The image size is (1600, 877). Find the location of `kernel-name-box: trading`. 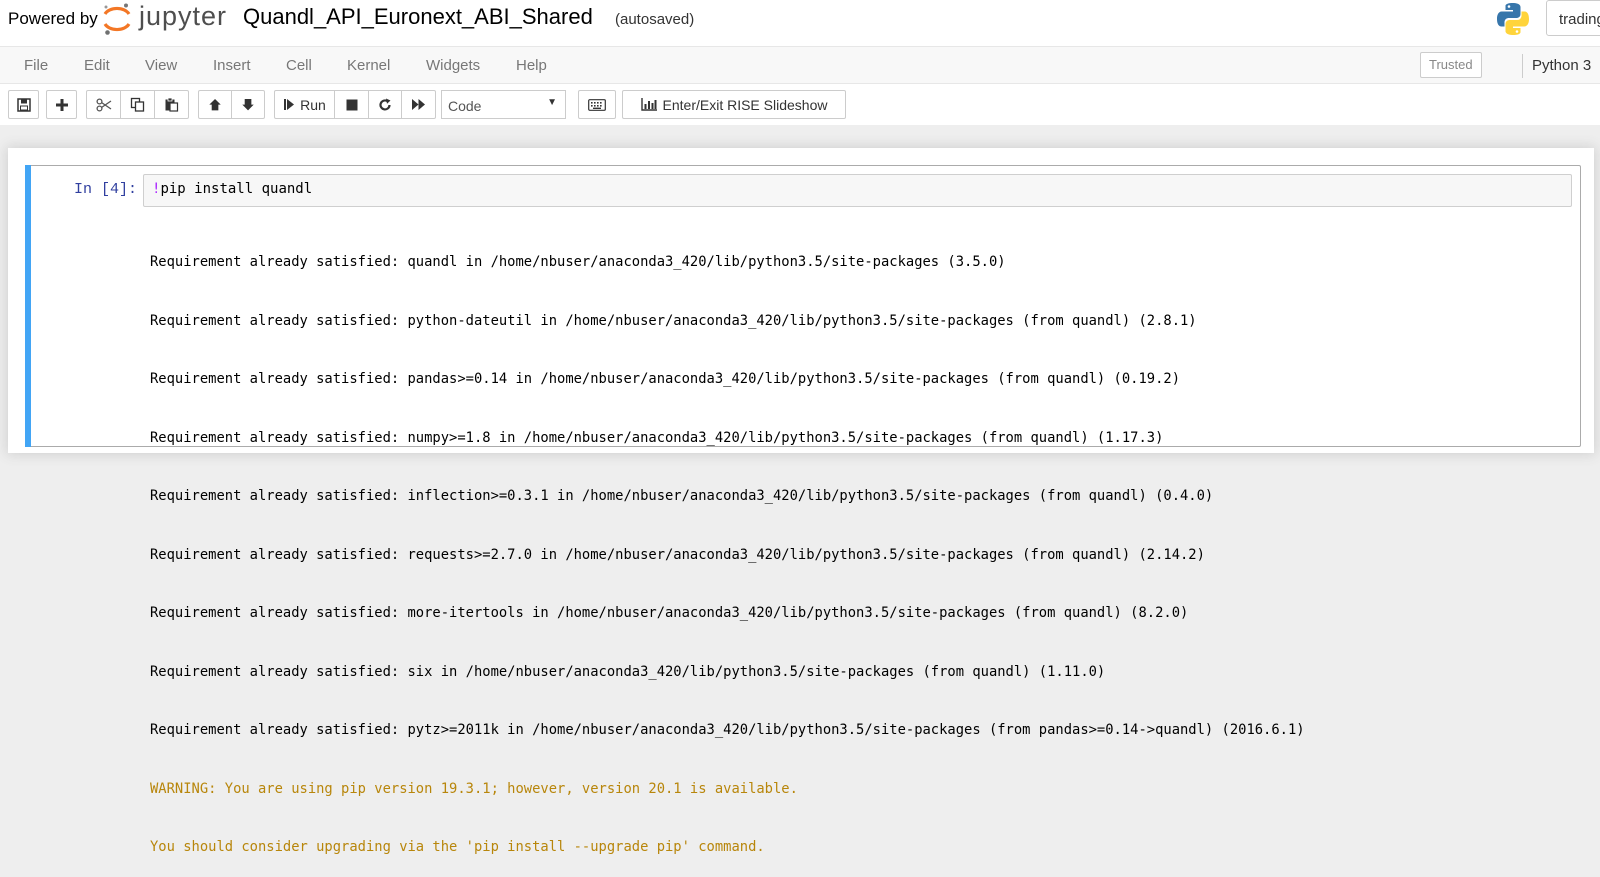

kernel-name-box: trading is located at coordinates (1573, 18).